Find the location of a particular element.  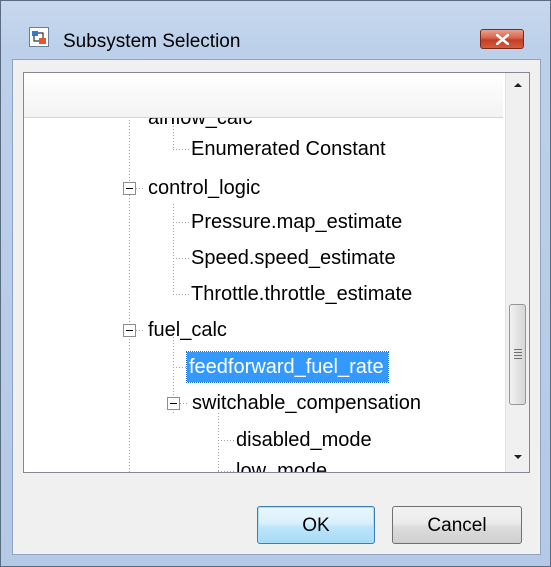

simulink-subsystem-icon is located at coordinates (39, 37).